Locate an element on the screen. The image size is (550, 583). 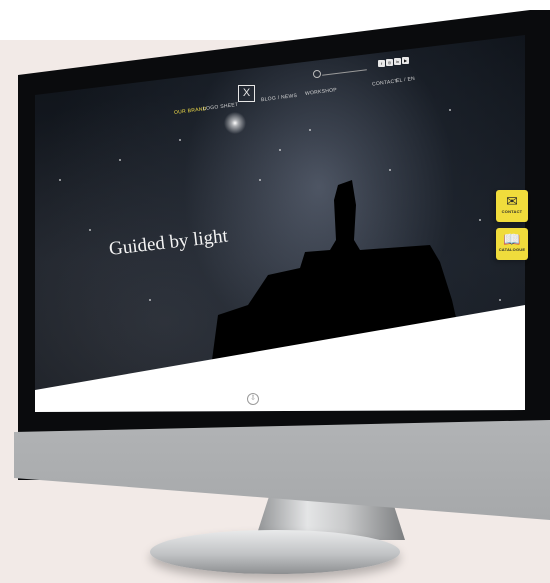
envelope-icon: ✉ is located at coordinates (512, 201).